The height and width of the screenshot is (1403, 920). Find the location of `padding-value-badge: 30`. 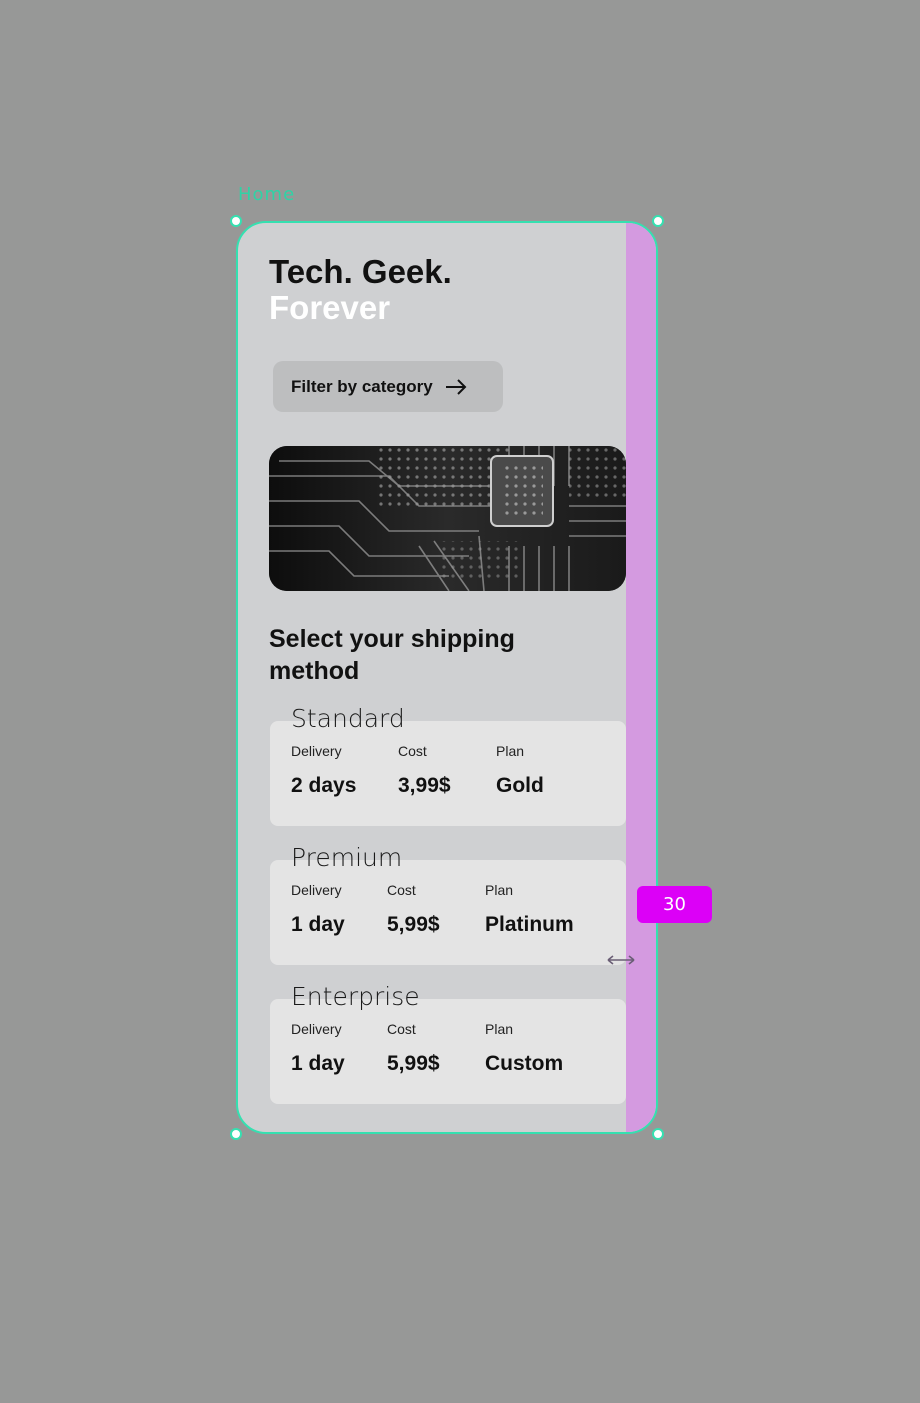

padding-value-badge: 30 is located at coordinates (674, 904).